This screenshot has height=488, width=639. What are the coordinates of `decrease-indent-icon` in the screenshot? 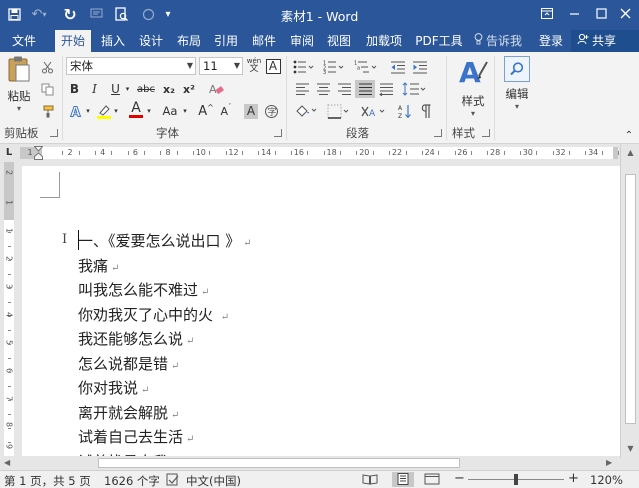 It's located at (398, 67).